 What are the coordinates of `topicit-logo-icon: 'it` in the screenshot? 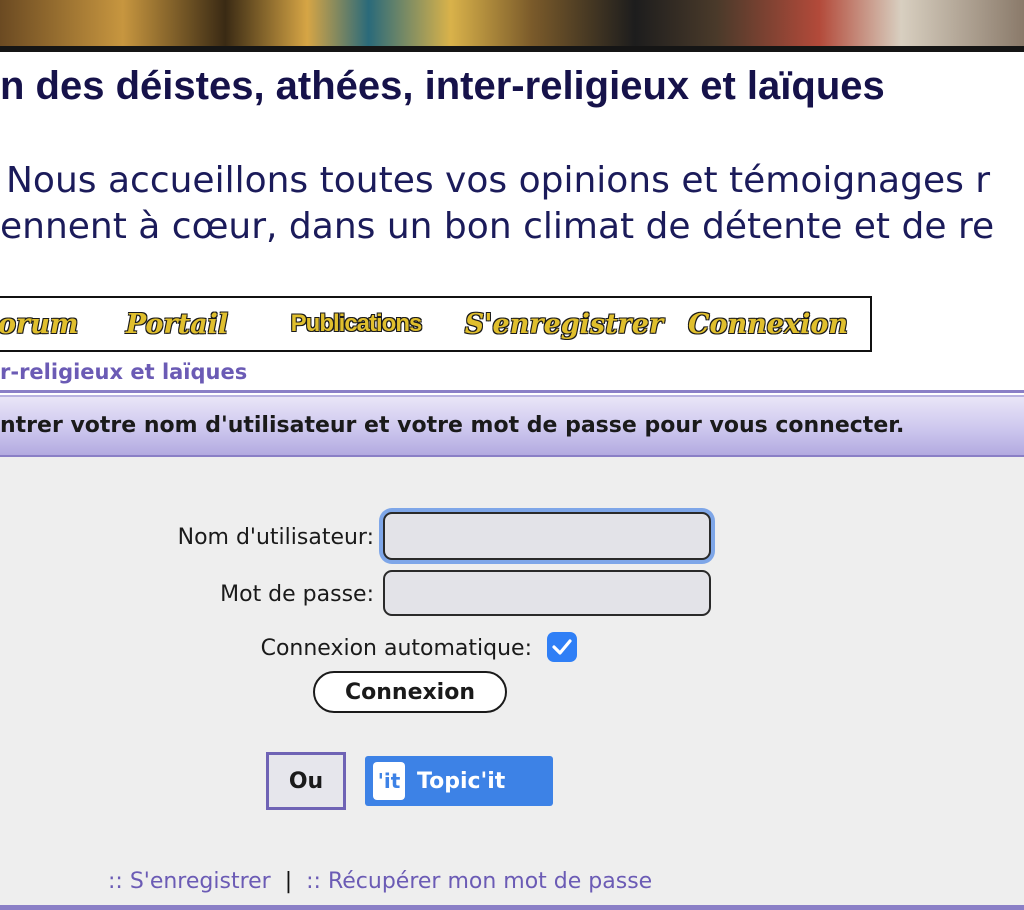 It's located at (389, 781).